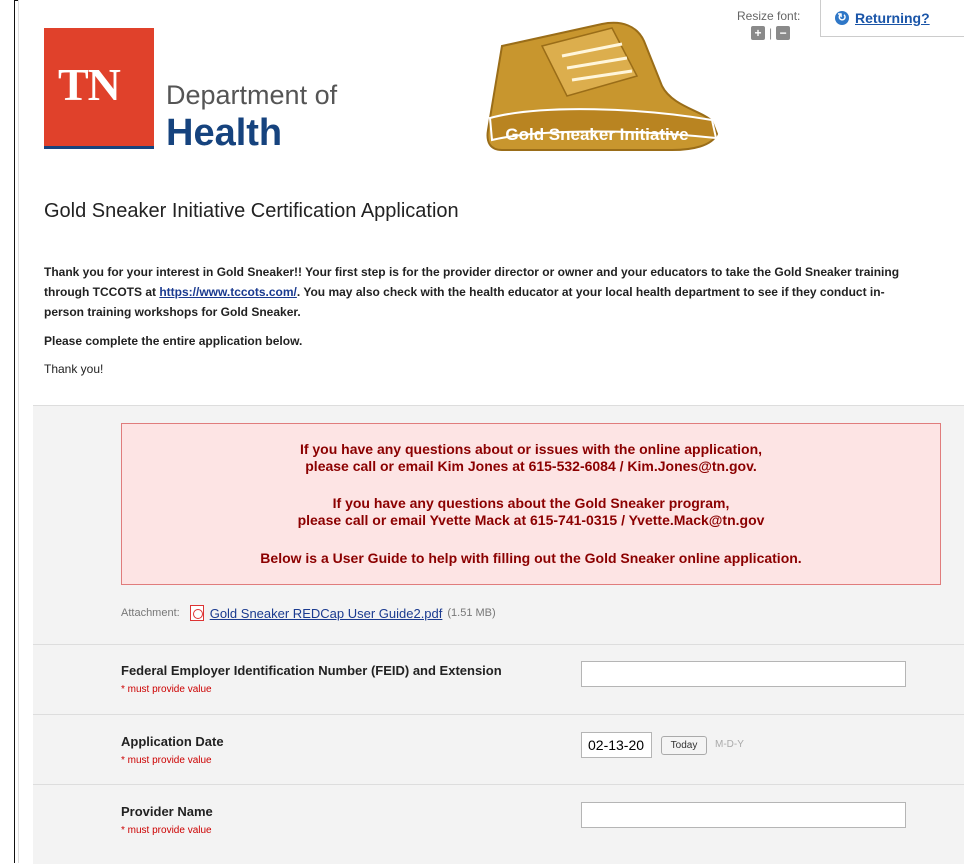 The image size is (964, 864). I want to click on attachment-label: Attachment:, so click(150, 613).